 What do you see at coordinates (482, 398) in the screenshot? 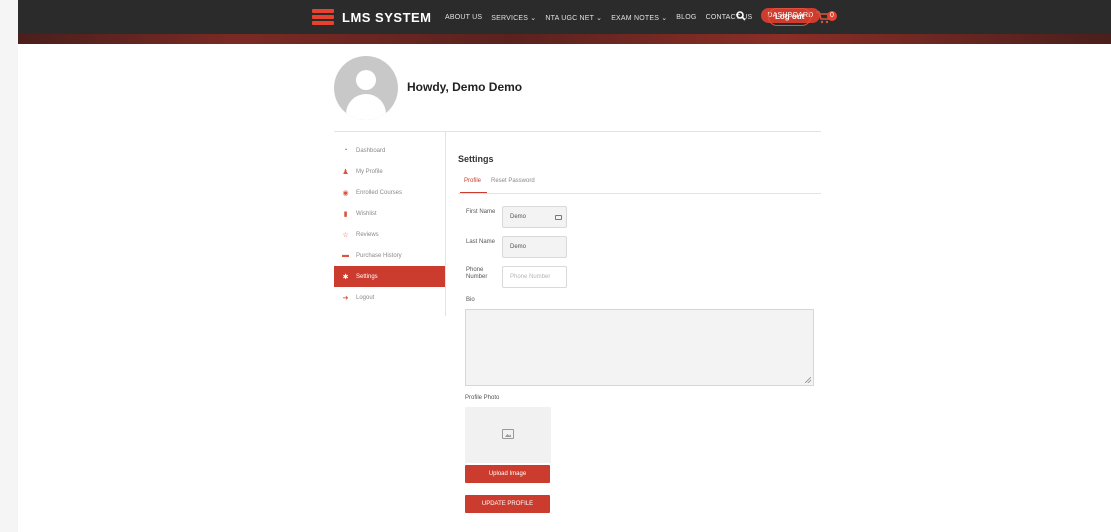
I see `profile-photo-label: Profile Photo` at bounding box center [482, 398].